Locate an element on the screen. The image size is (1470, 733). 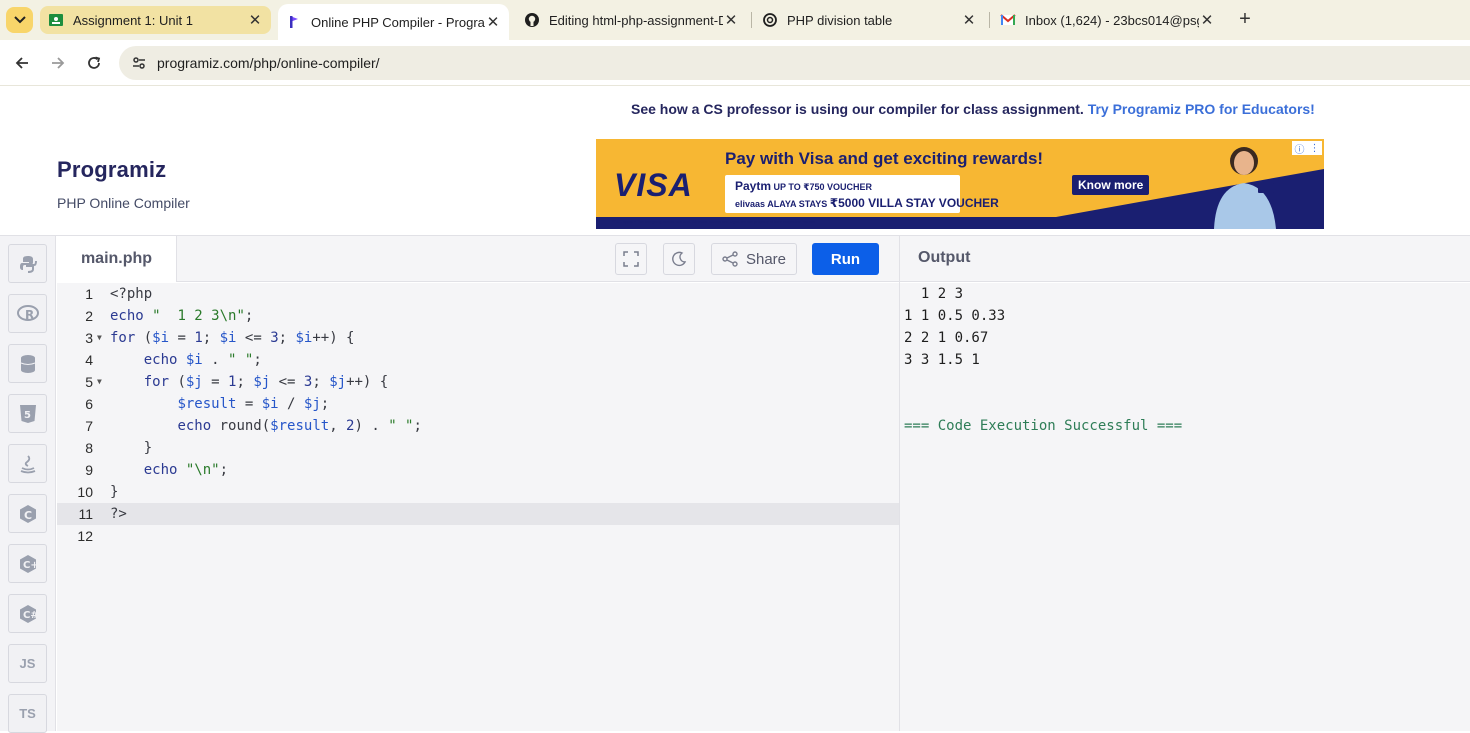
run-button: Run is located at coordinates (845, 259).